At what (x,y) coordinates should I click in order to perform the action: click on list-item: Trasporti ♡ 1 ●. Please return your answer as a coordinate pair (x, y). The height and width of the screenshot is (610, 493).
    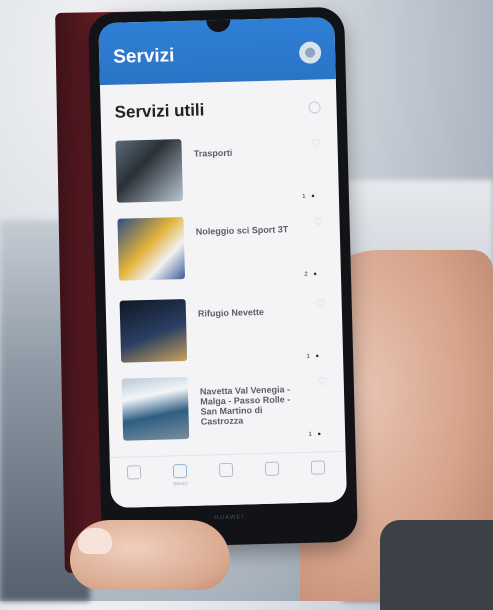
    Looking at the image, I should click on (221, 177).